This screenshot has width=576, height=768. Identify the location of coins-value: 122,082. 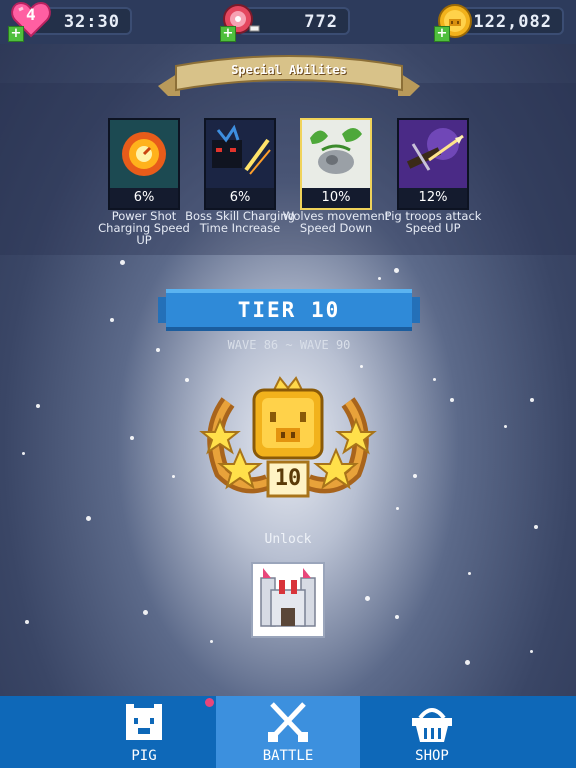
(512, 22).